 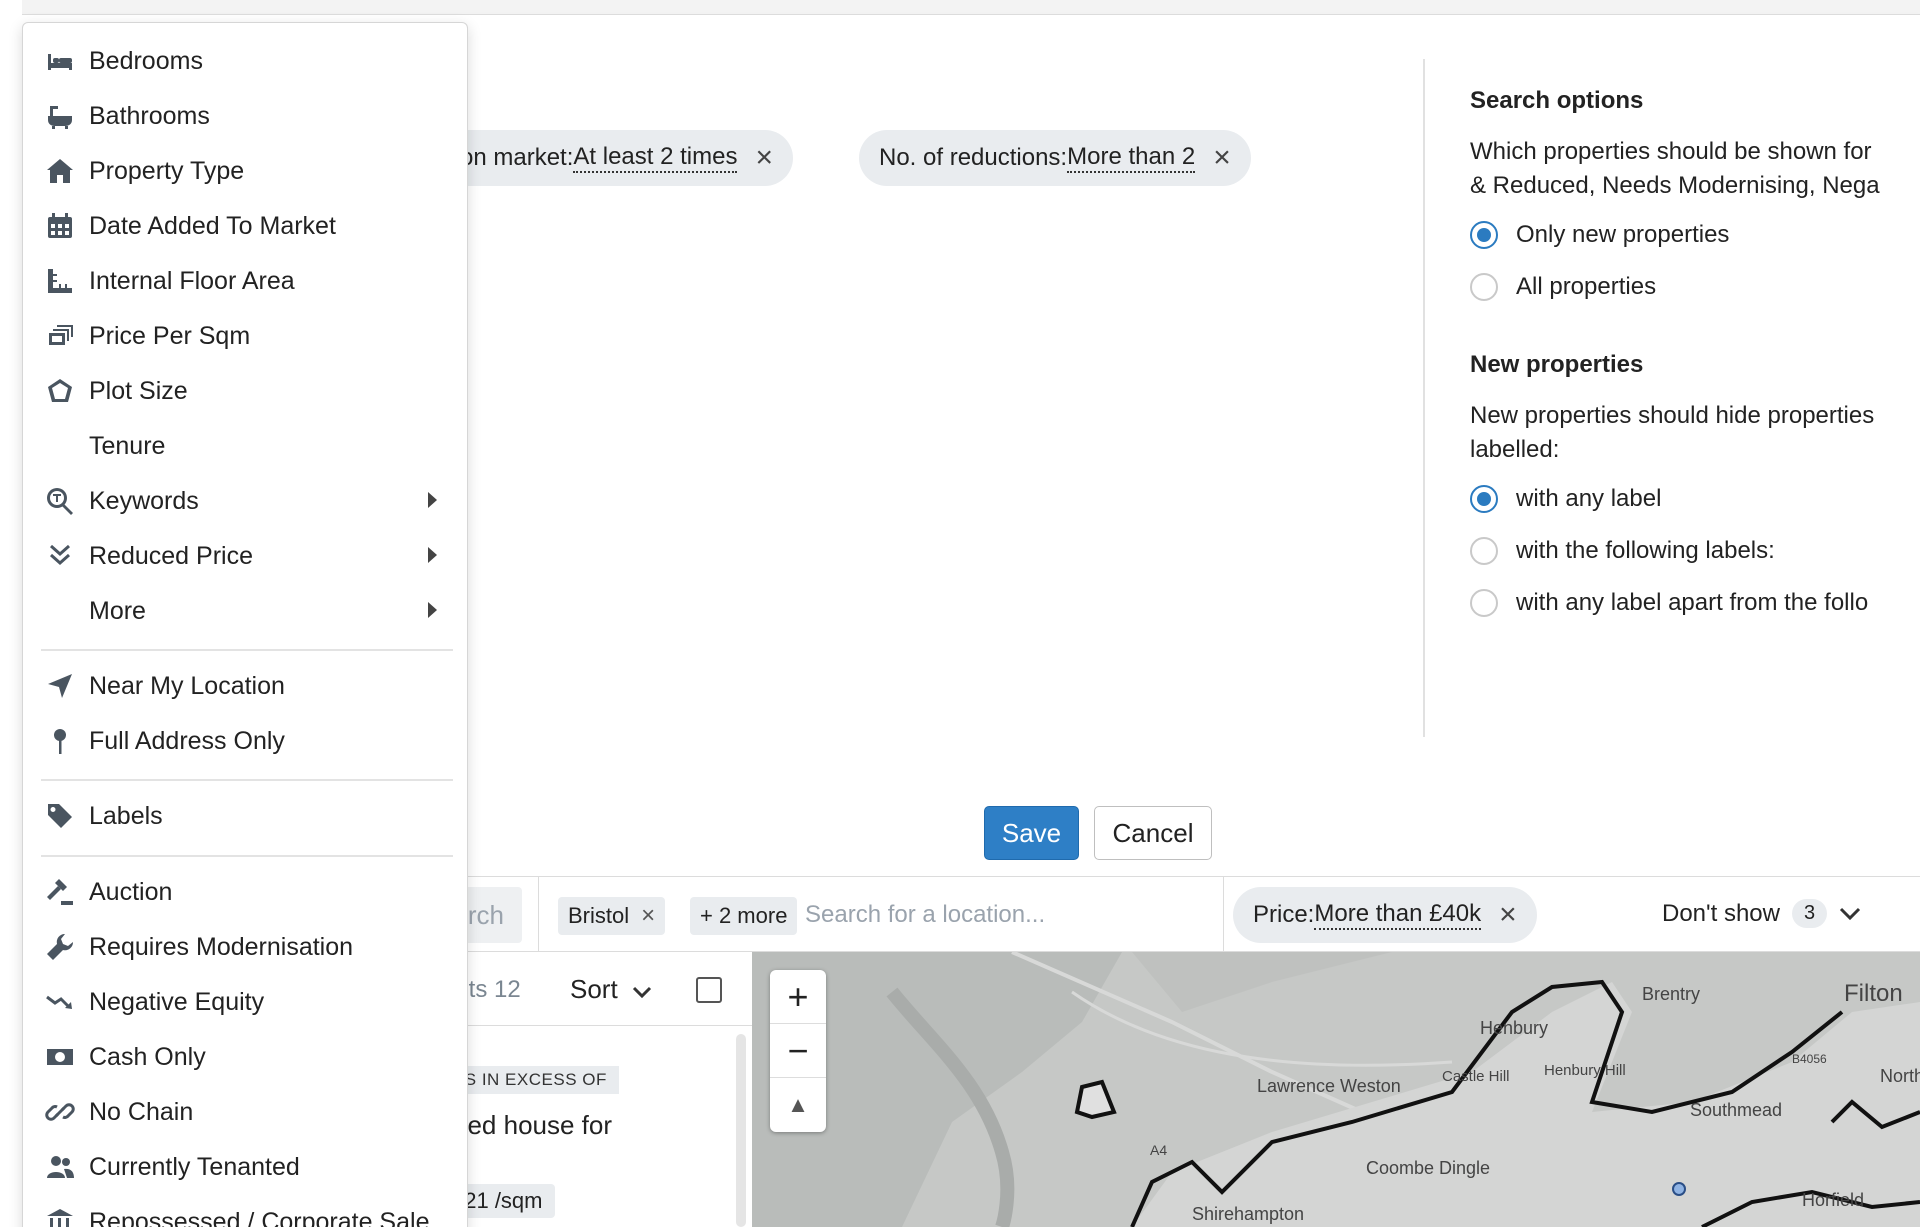 What do you see at coordinates (1736, 1110) in the screenshot?
I see `map-label: Southmead` at bounding box center [1736, 1110].